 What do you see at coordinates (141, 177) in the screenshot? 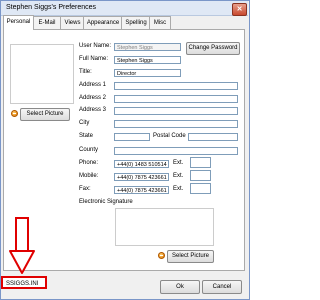
I see `mobile-field: +44(0) 7875 423661` at bounding box center [141, 177].